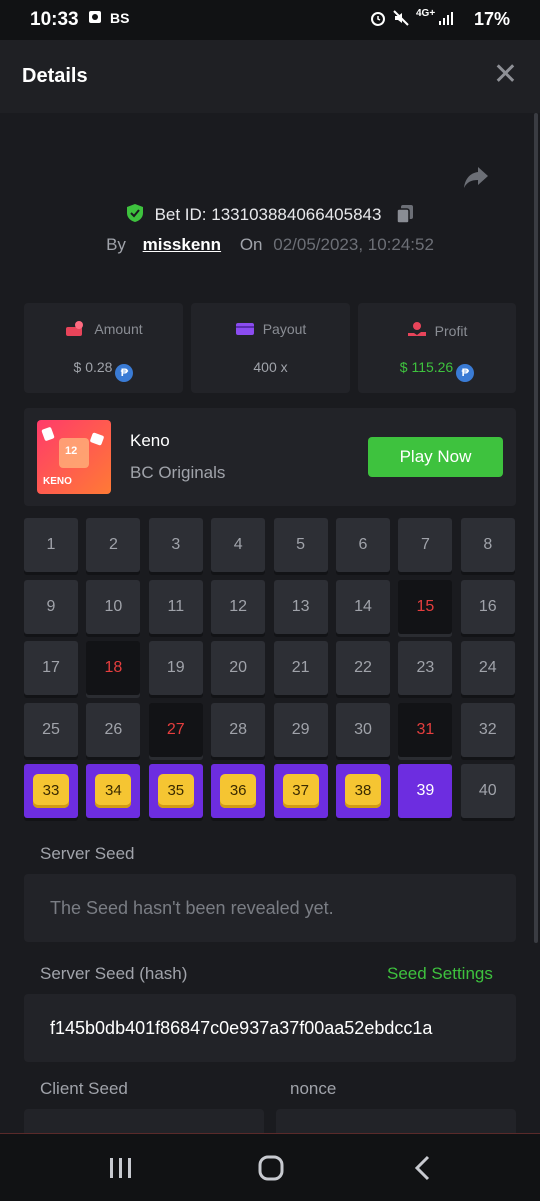  Describe the element at coordinates (435, 457) in the screenshot. I see `play-now-button: Play Now` at that location.